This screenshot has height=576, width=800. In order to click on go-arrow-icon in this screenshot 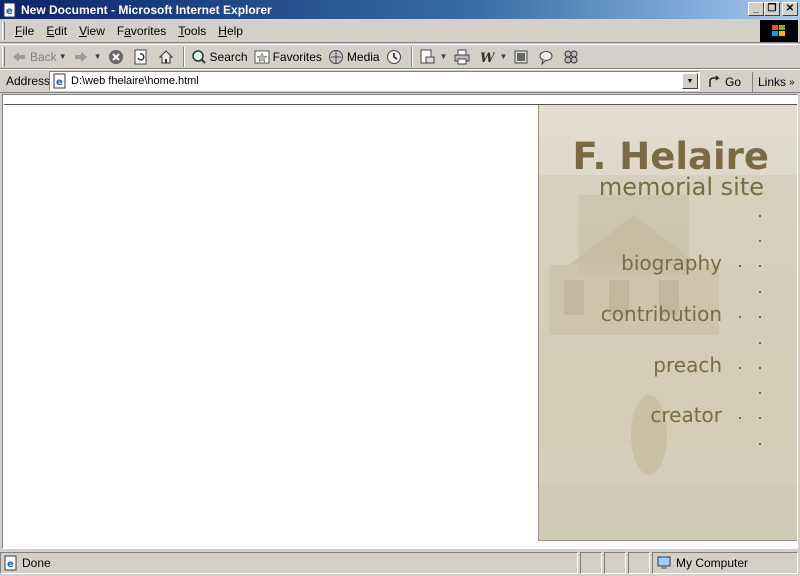, I will do `click(714, 81)`.